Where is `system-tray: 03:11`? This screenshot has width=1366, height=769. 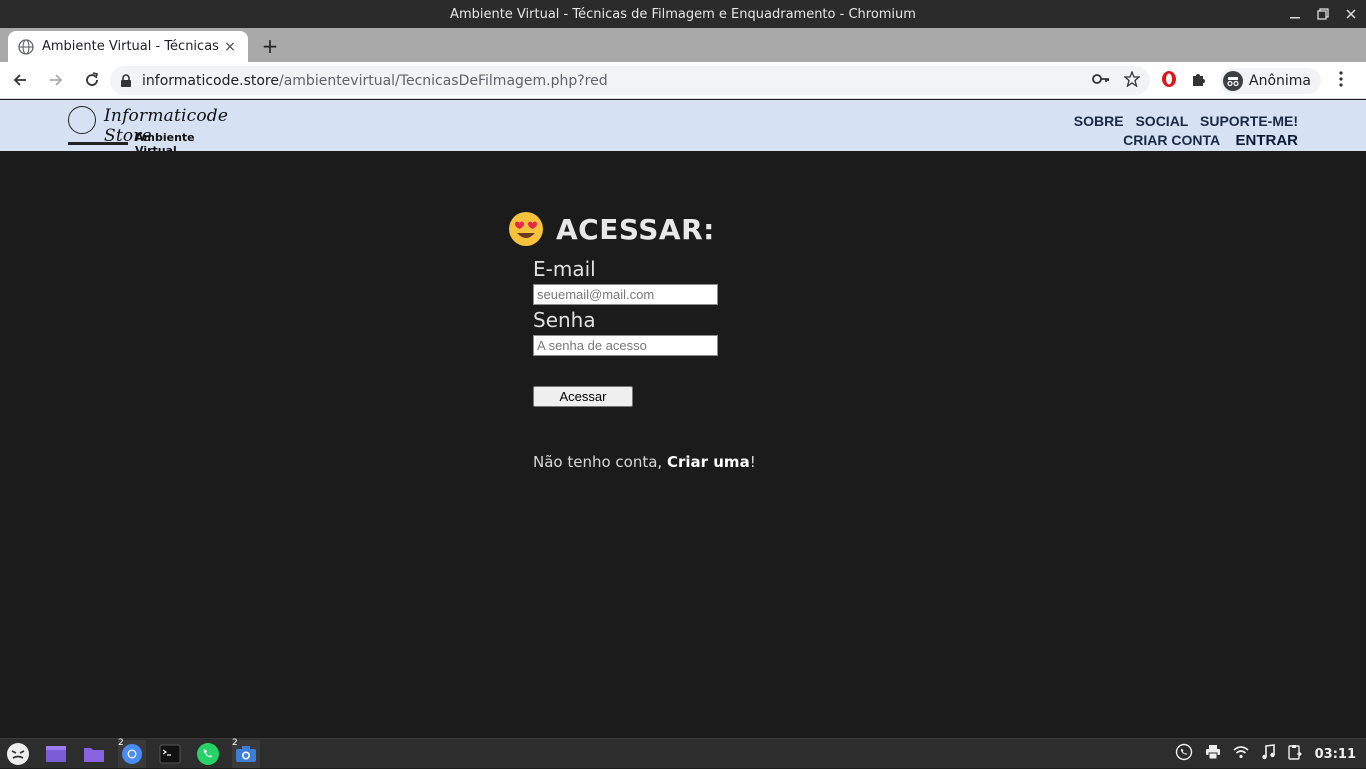
system-tray: 03:11 is located at coordinates (1265, 754).